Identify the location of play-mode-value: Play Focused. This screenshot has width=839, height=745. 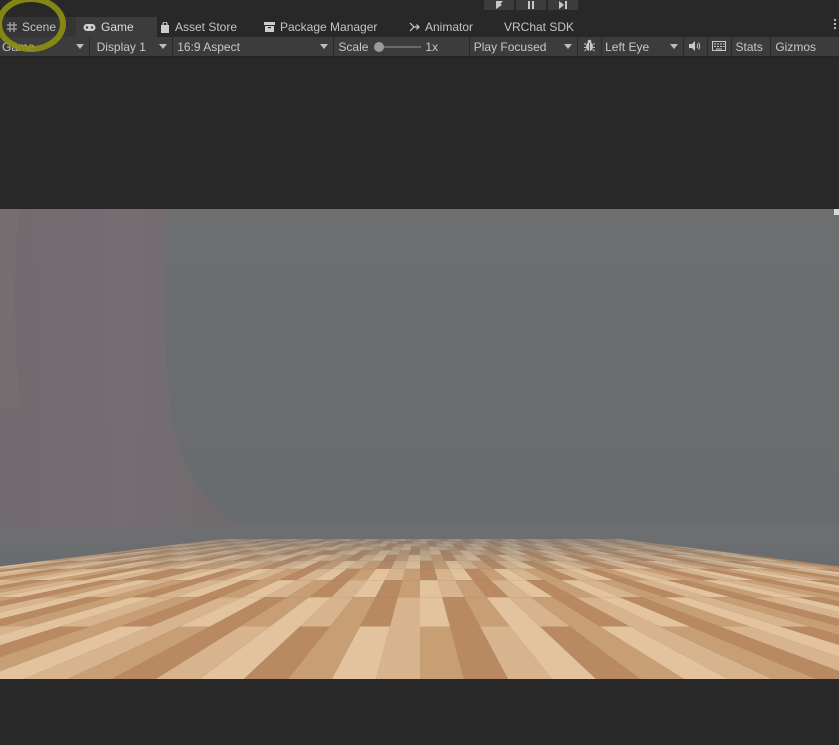
(510, 46).